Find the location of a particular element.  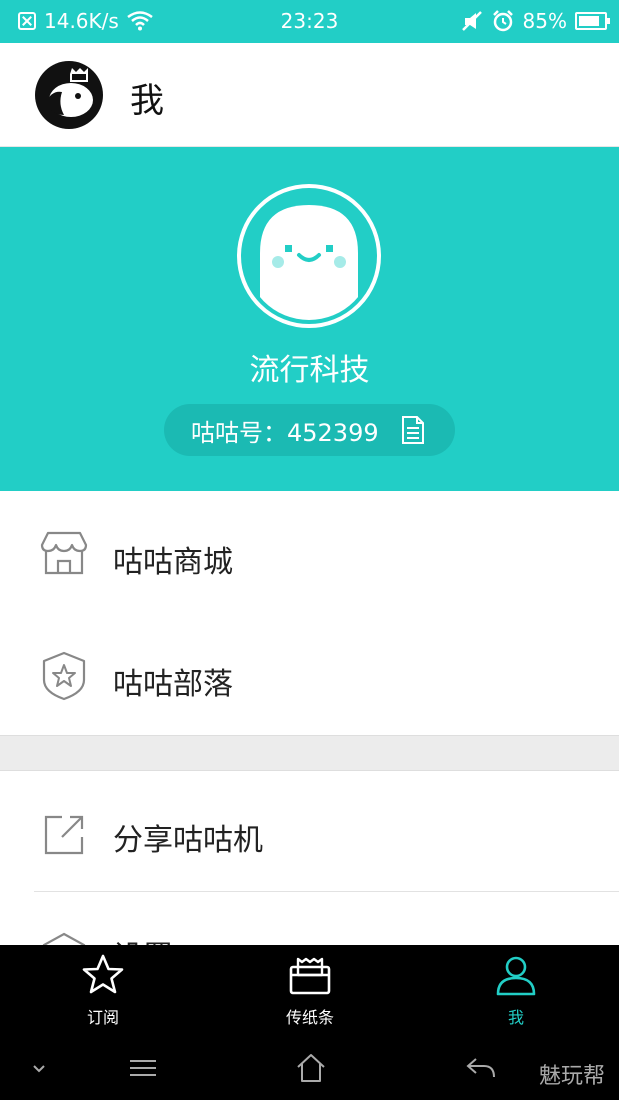

person-icon is located at coordinates (516, 976).